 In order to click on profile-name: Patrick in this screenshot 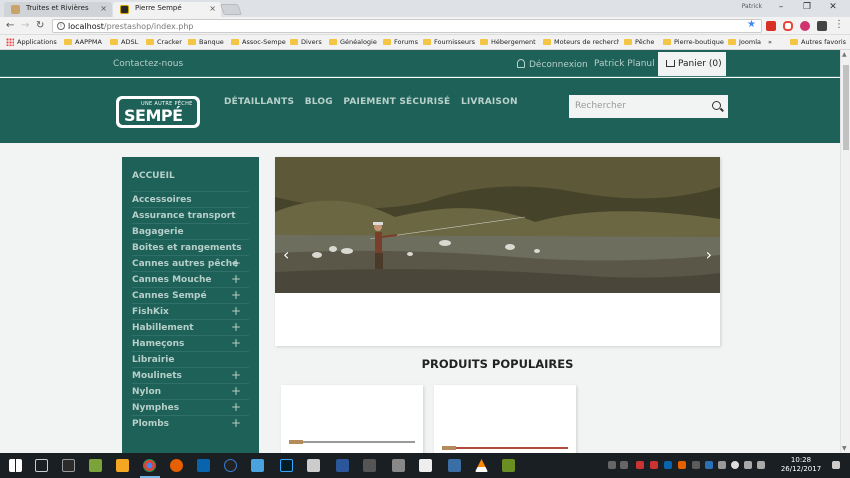, I will do `click(752, 6)`.